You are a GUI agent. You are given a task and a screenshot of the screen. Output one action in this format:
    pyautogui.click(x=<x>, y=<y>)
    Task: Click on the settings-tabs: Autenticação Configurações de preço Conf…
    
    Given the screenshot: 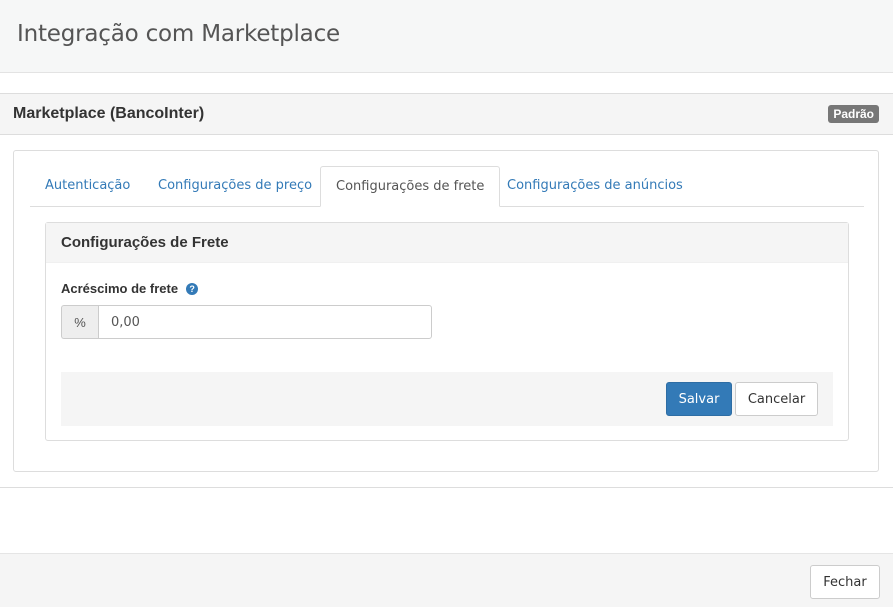 What is the action you would take?
    pyautogui.click(x=447, y=186)
    